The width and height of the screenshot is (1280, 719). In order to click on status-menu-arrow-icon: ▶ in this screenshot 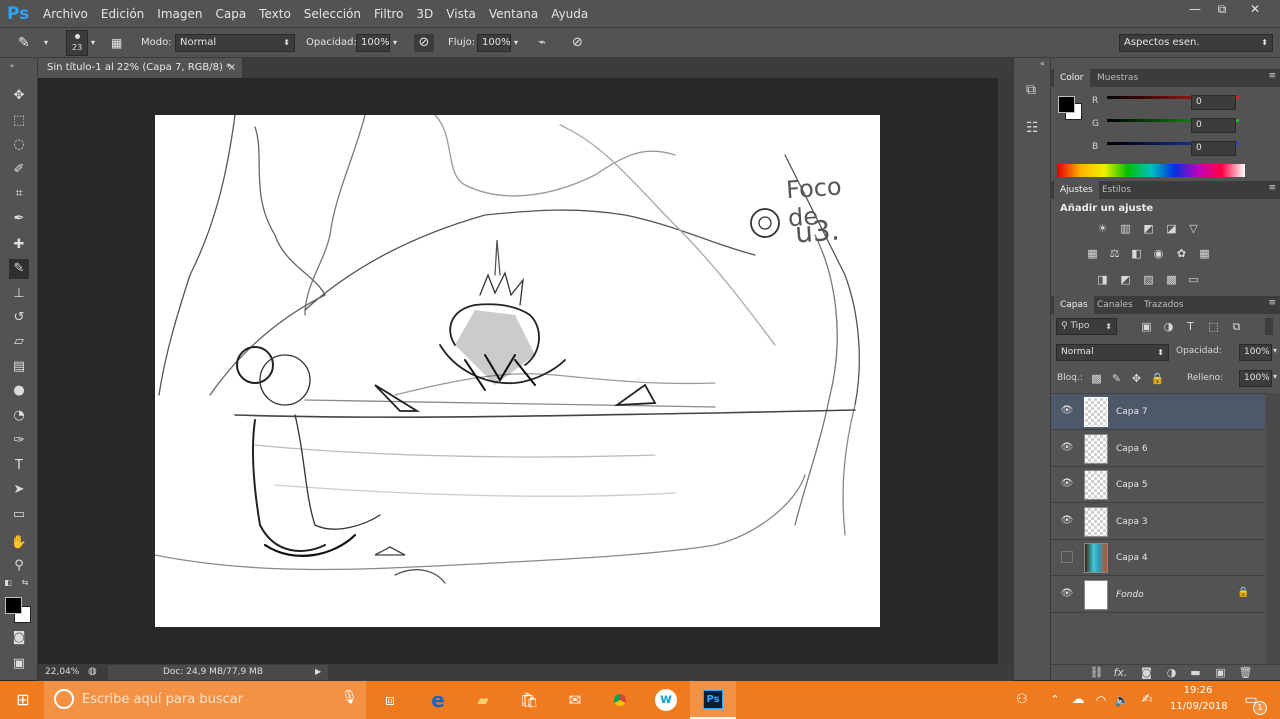, I will do `click(318, 671)`.